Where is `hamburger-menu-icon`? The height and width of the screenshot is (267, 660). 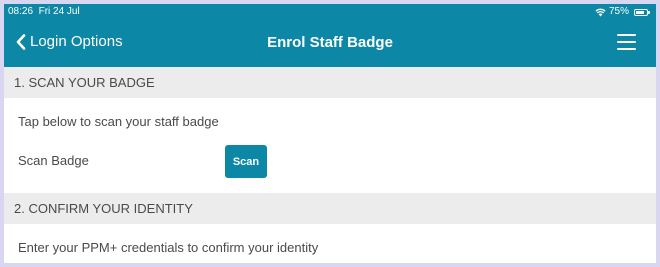
hamburger-menu-icon is located at coordinates (626, 42).